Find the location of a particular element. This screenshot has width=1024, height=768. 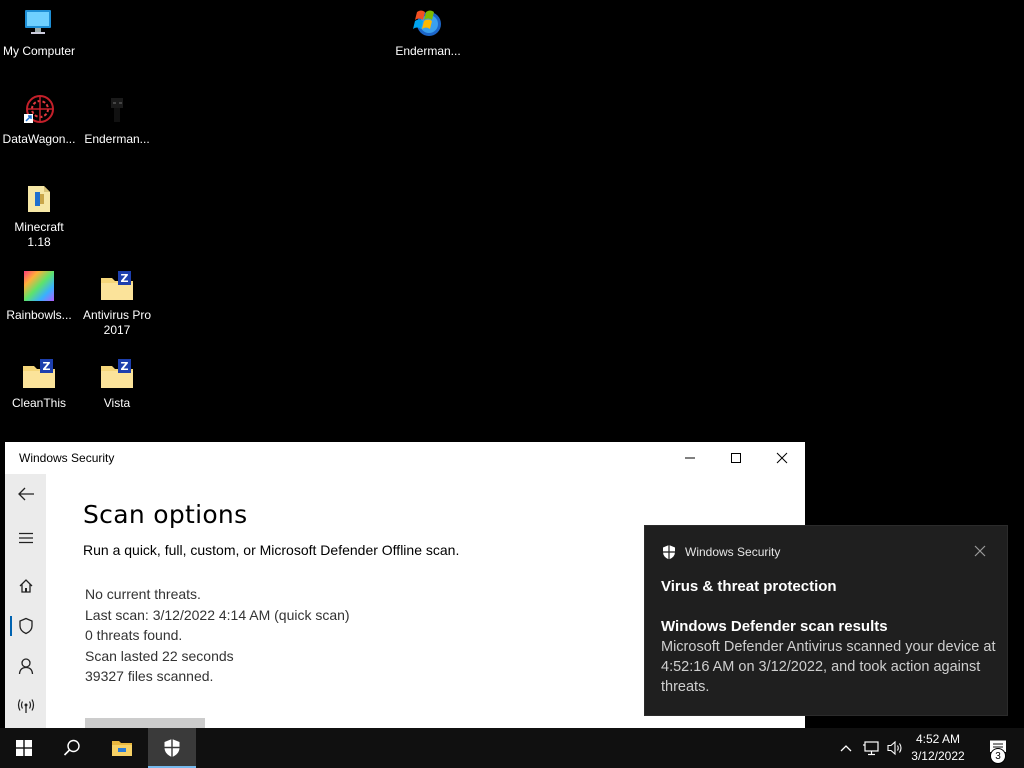

enderman-icon is located at coordinates (117, 110).